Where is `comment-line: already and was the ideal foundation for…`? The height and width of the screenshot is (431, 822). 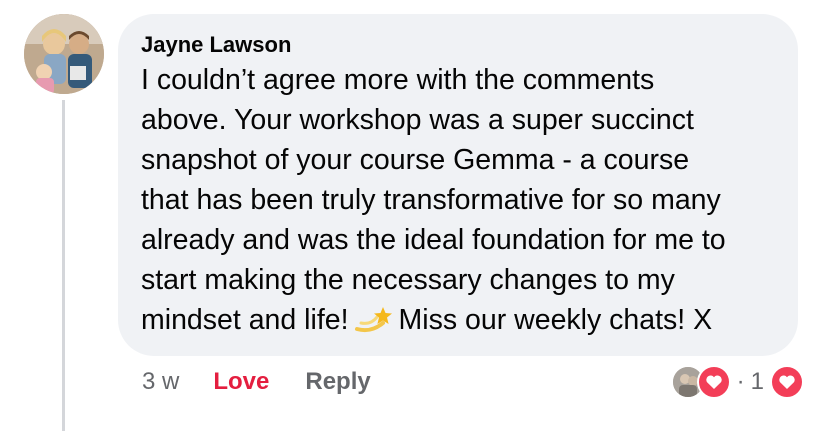
comment-line: already and was the ideal foundation for… is located at coordinates (433, 240).